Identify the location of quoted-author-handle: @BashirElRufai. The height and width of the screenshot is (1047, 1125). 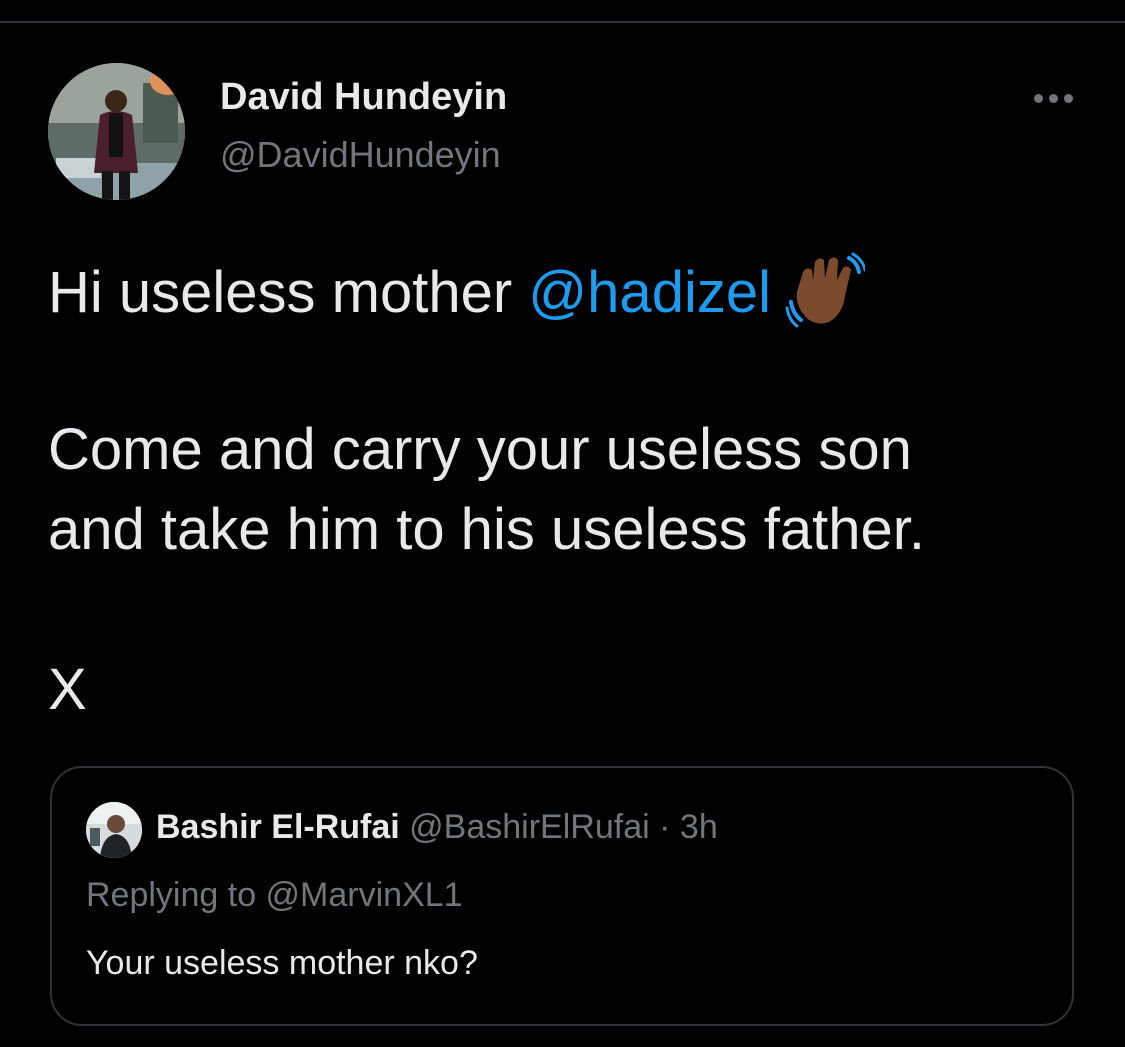
(529, 827).